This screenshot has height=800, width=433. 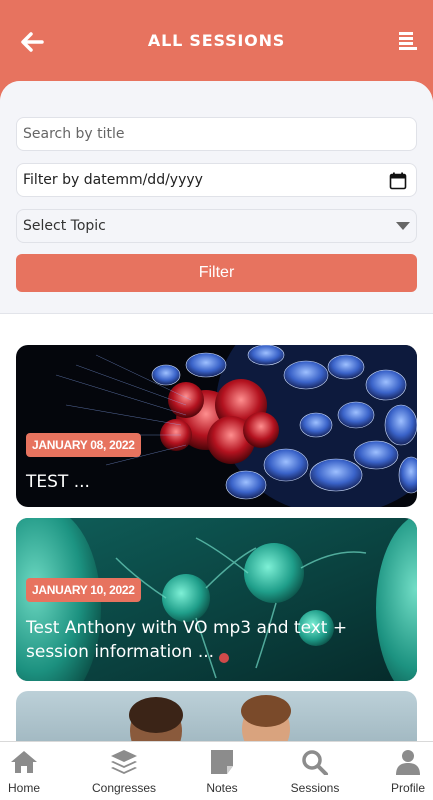 I want to click on home-icon, so click(x=24, y=762).